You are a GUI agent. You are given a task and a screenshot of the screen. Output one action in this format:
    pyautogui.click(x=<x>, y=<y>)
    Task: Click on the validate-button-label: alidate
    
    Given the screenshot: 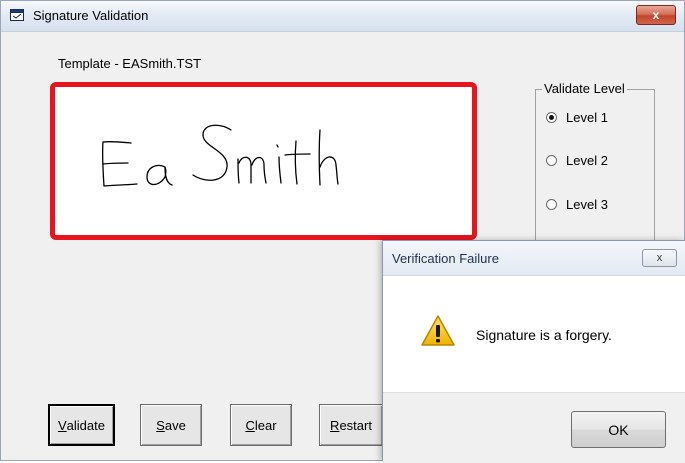 What is the action you would take?
    pyautogui.click(x=85, y=425)
    